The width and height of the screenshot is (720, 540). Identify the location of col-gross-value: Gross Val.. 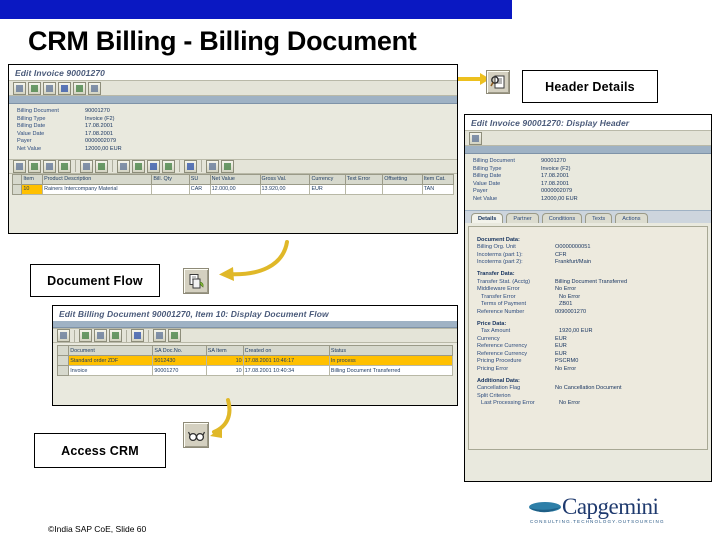
(285, 179).